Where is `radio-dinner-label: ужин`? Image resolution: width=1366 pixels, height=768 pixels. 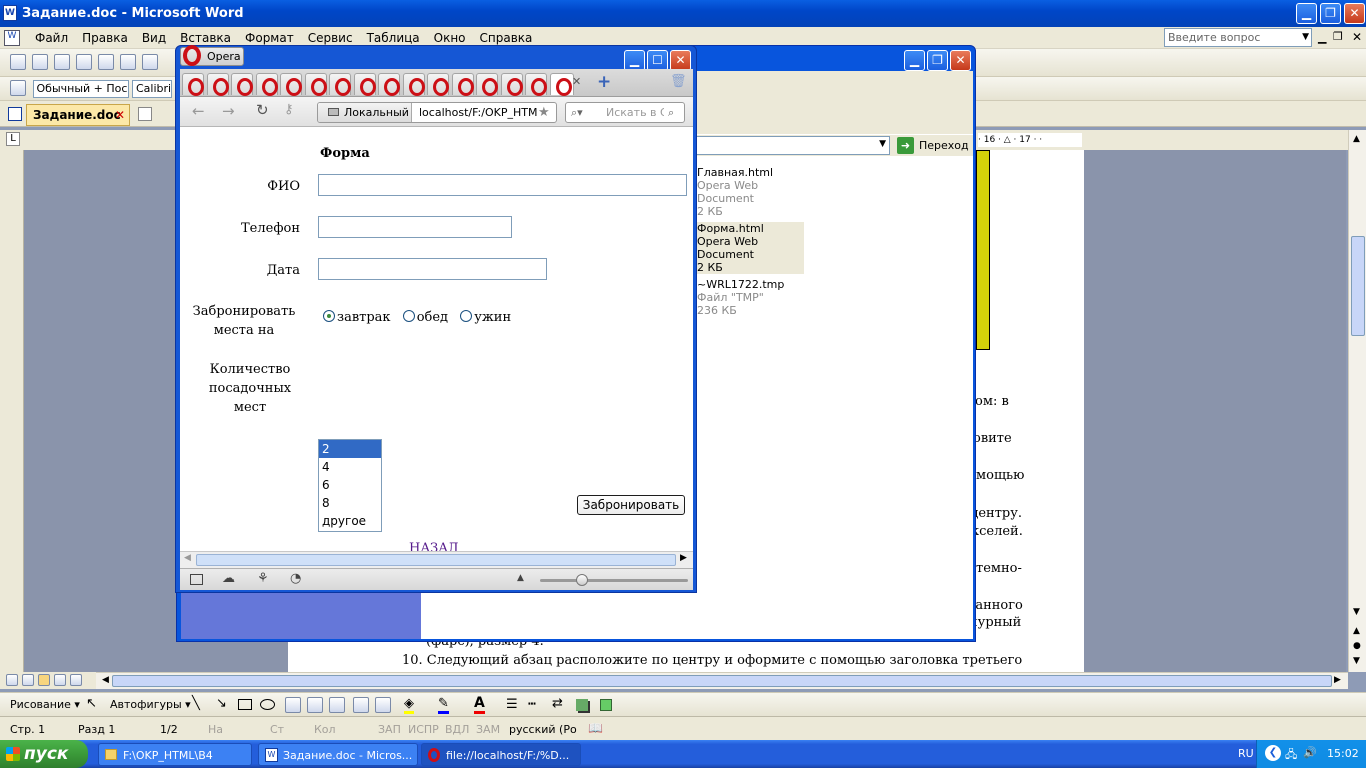 radio-dinner-label: ужин is located at coordinates (492, 317).